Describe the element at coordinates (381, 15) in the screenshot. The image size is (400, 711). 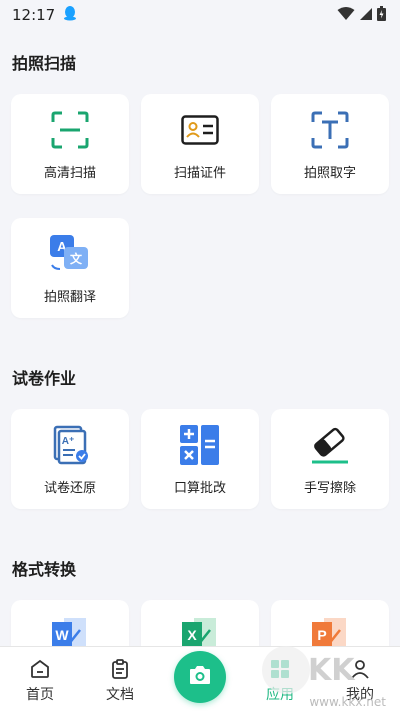
I see `battery-icon` at that location.